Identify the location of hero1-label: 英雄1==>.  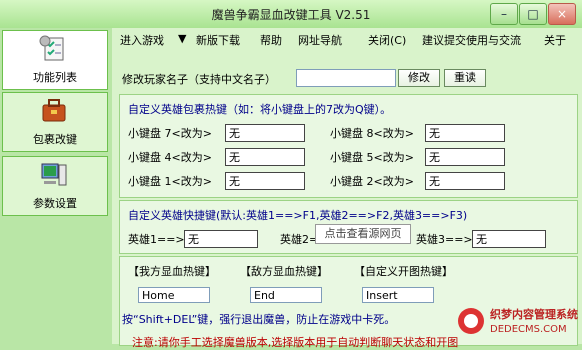
(156, 239).